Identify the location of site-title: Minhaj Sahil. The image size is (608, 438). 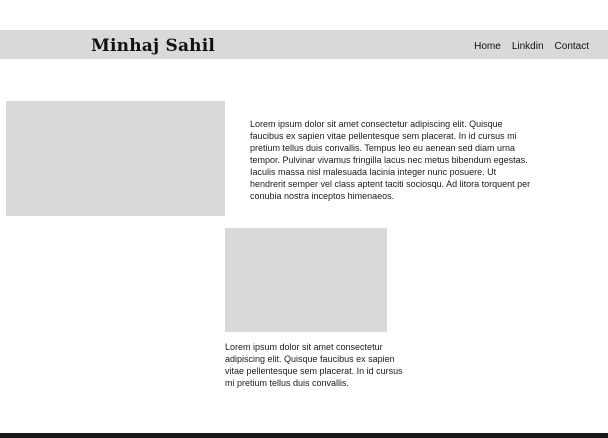
(153, 46).